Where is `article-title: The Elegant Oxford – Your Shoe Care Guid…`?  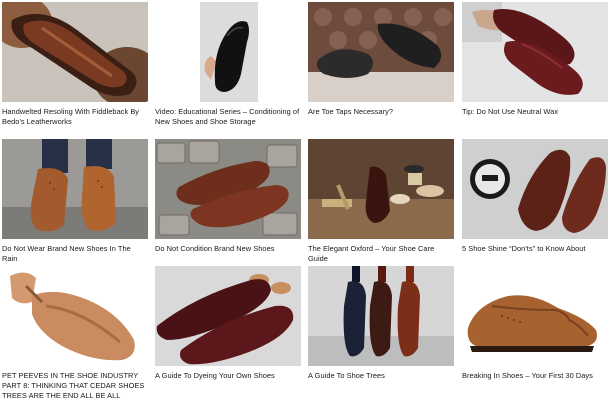 article-title: The Elegant Oxford – Your Shoe Care Guid… is located at coordinates (381, 254).